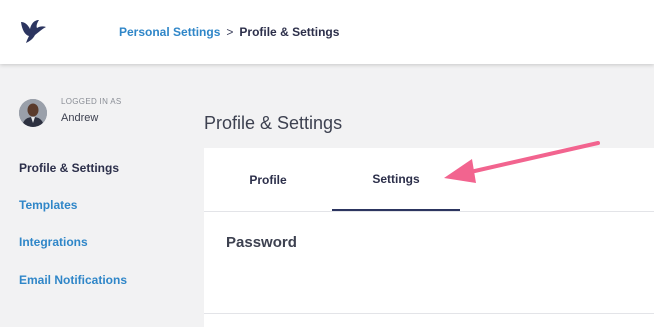 This screenshot has width=654, height=327. I want to click on sidebar-item-templates: Templates, so click(48, 205).